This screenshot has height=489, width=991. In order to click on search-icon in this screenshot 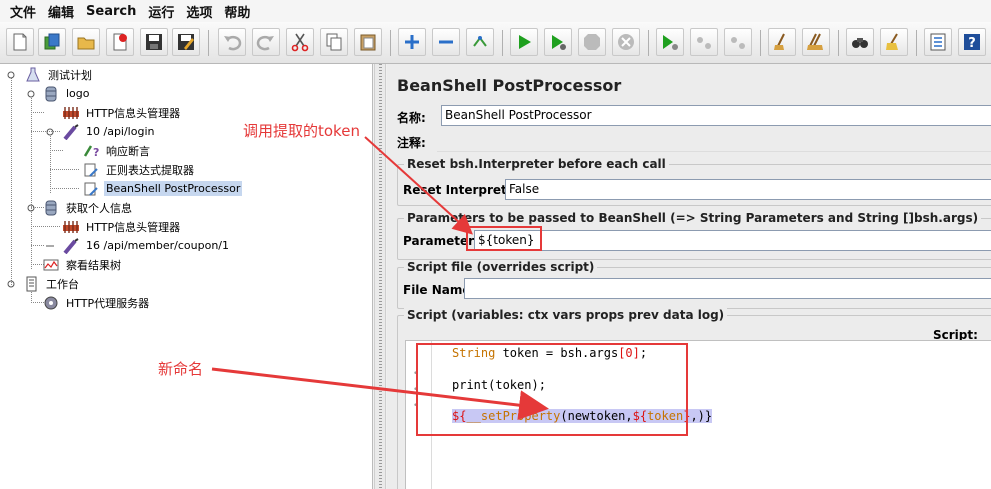, I will do `click(860, 42)`.